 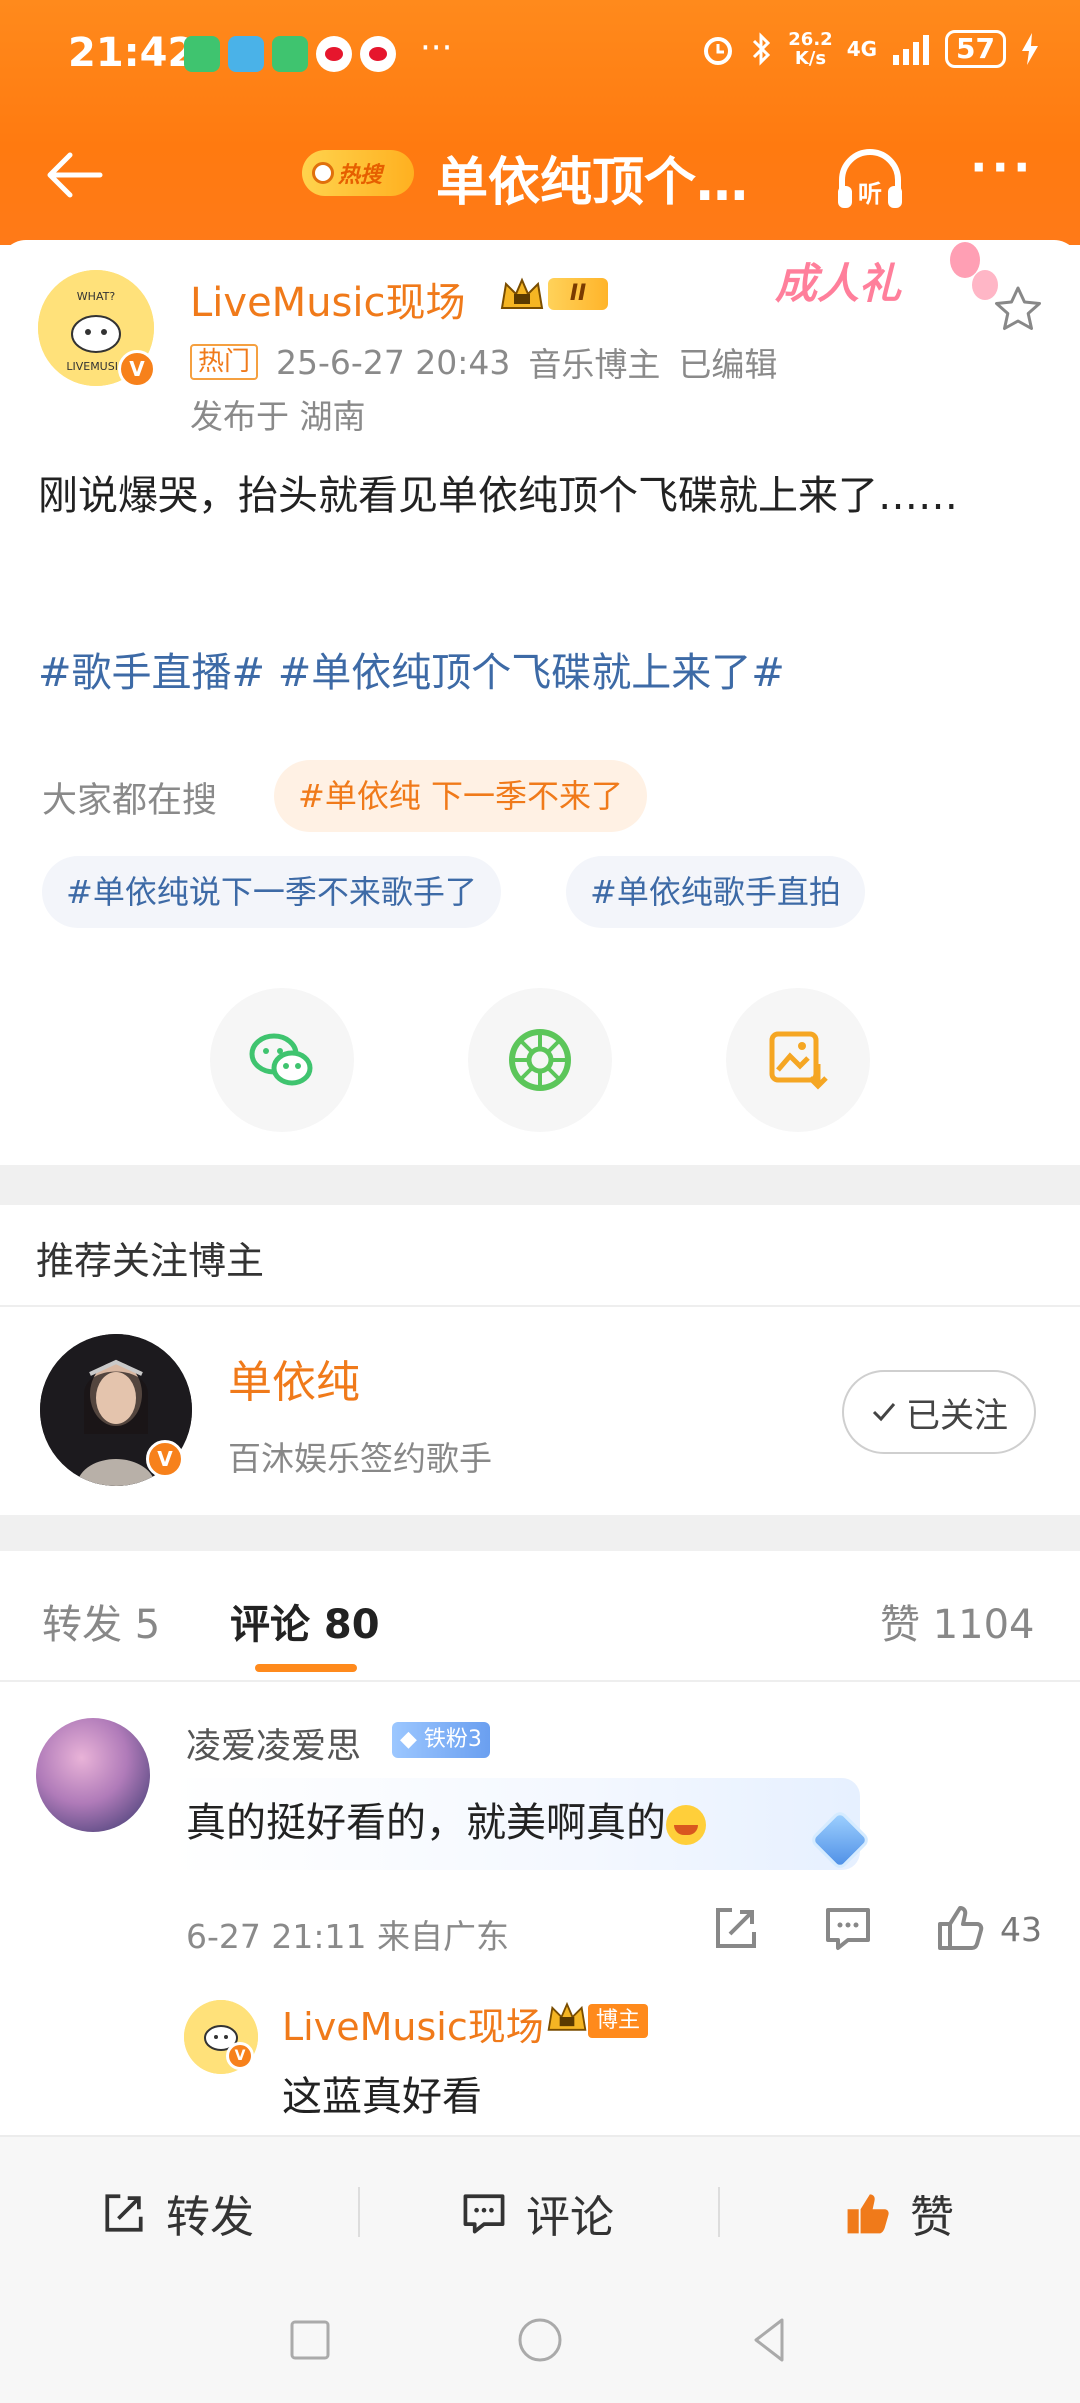 What do you see at coordinates (310, 2340) in the screenshot?
I see `recent-apps-icon` at bounding box center [310, 2340].